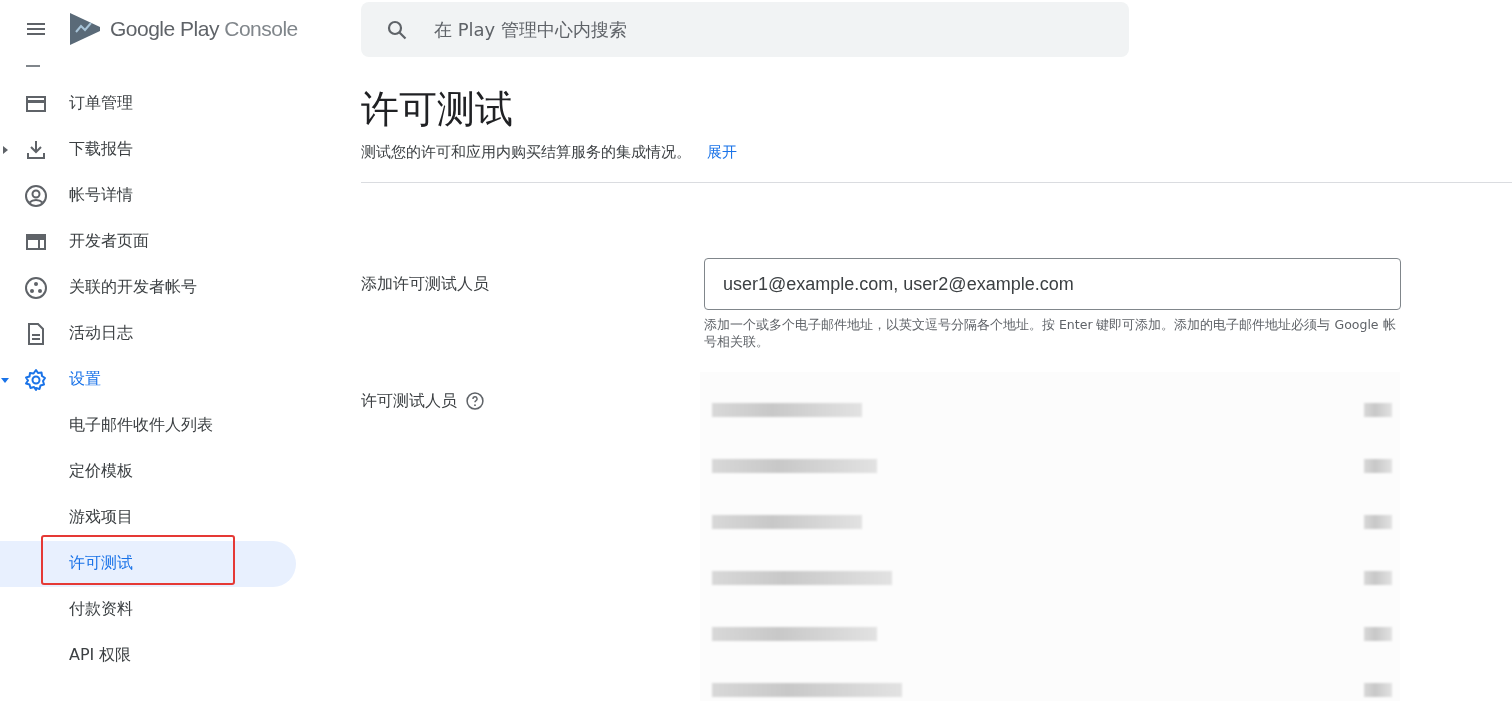  Describe the element at coordinates (148, 149) in the screenshot. I see `nav-item: 下载报告` at that location.